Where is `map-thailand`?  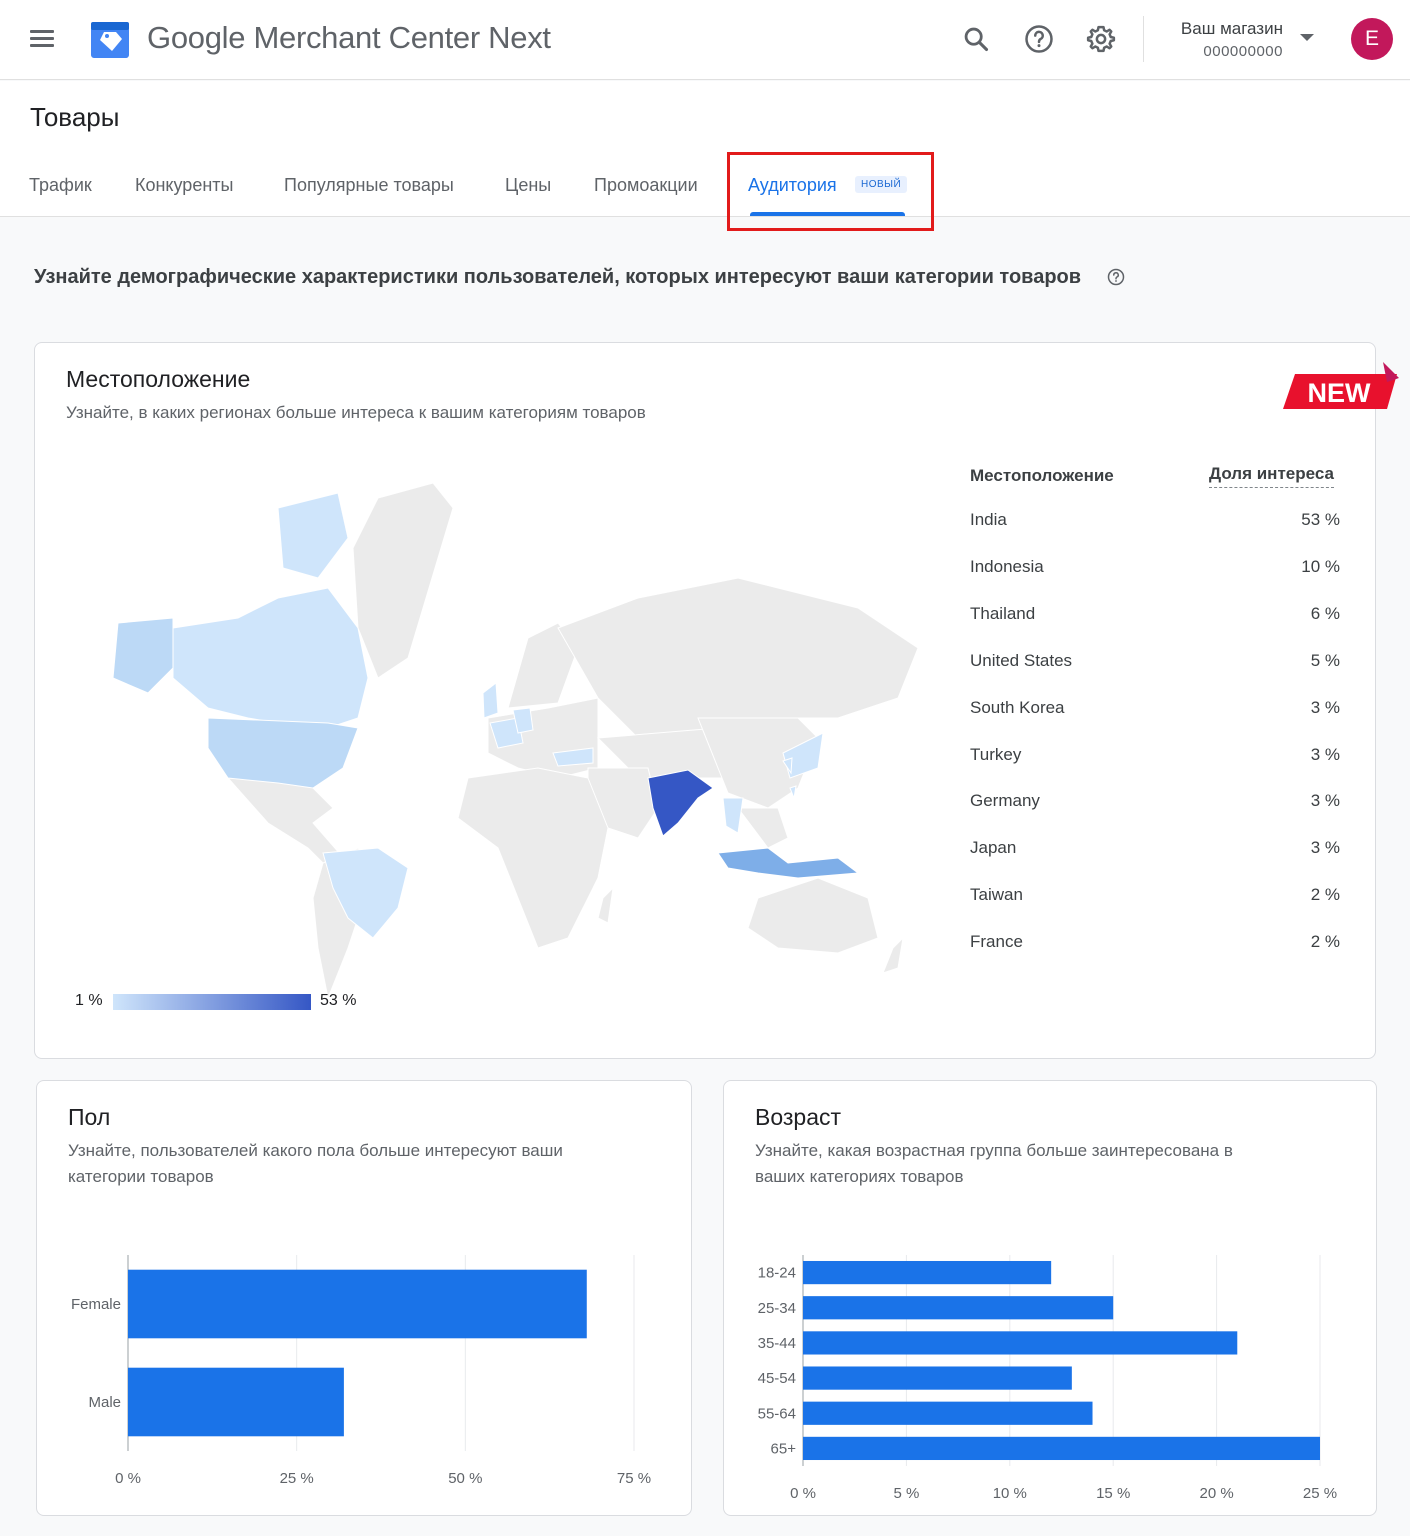 map-thailand is located at coordinates (733, 815).